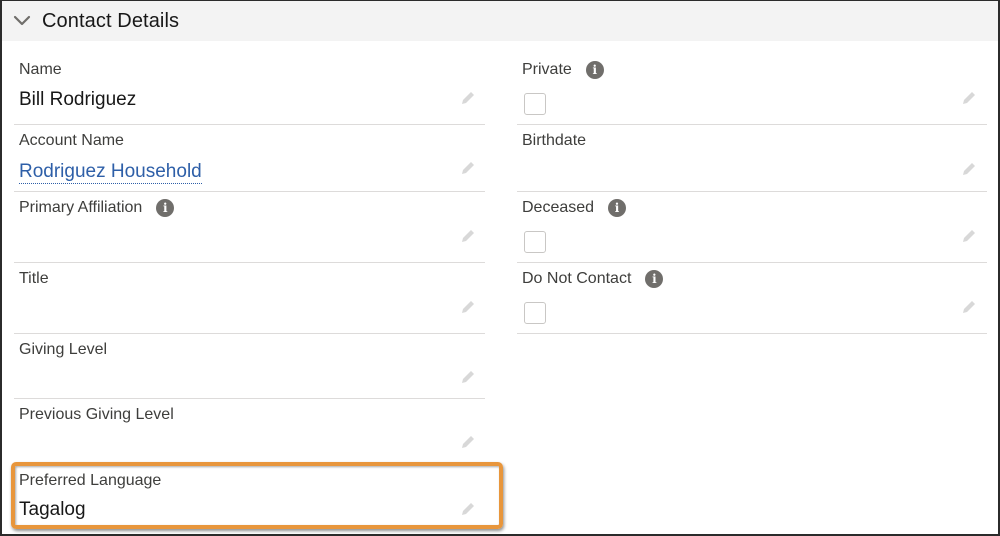  I want to click on field-label: Private, so click(547, 69).